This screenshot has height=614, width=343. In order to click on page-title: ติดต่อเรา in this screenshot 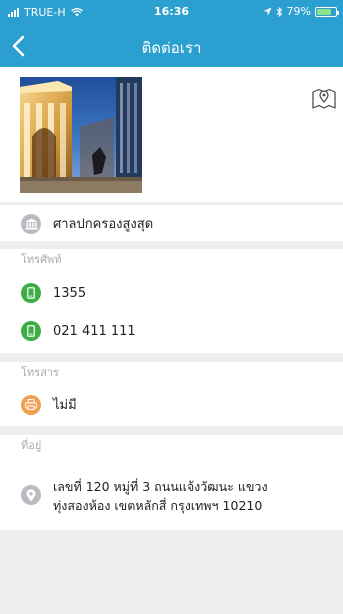, I will do `click(171, 48)`.